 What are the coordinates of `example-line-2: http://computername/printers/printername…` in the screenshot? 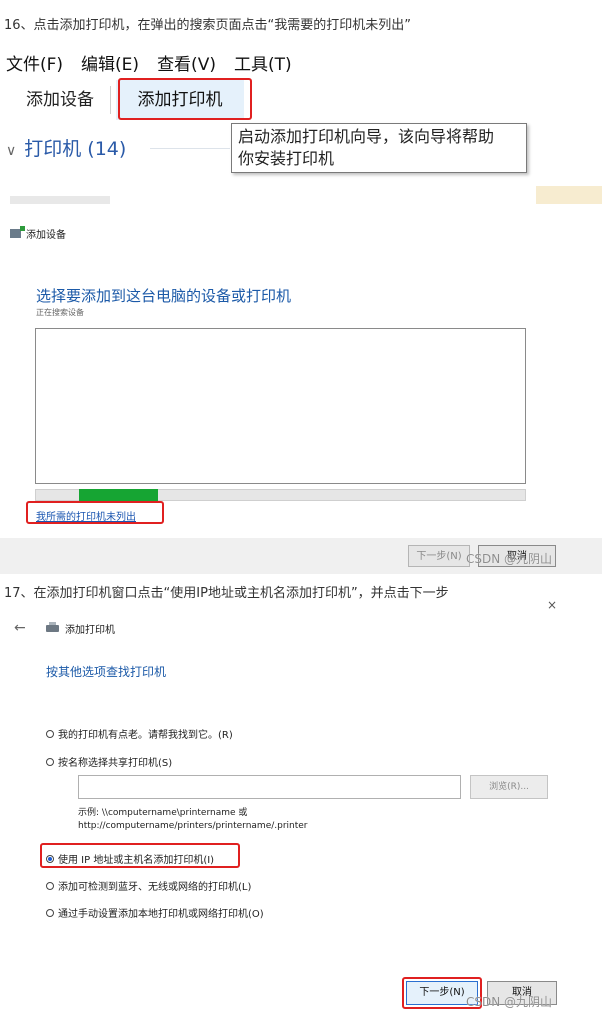 It's located at (193, 826).